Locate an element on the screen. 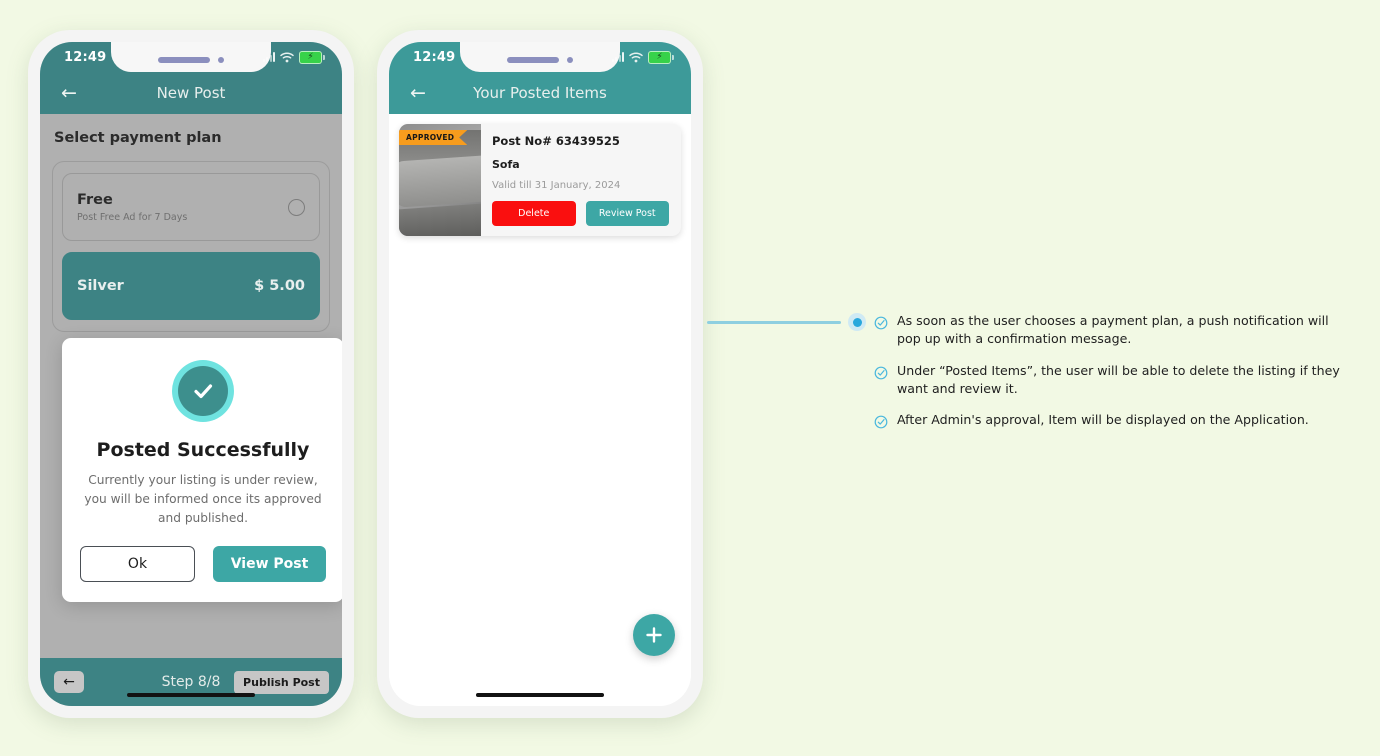  success-check-core is located at coordinates (203, 391).